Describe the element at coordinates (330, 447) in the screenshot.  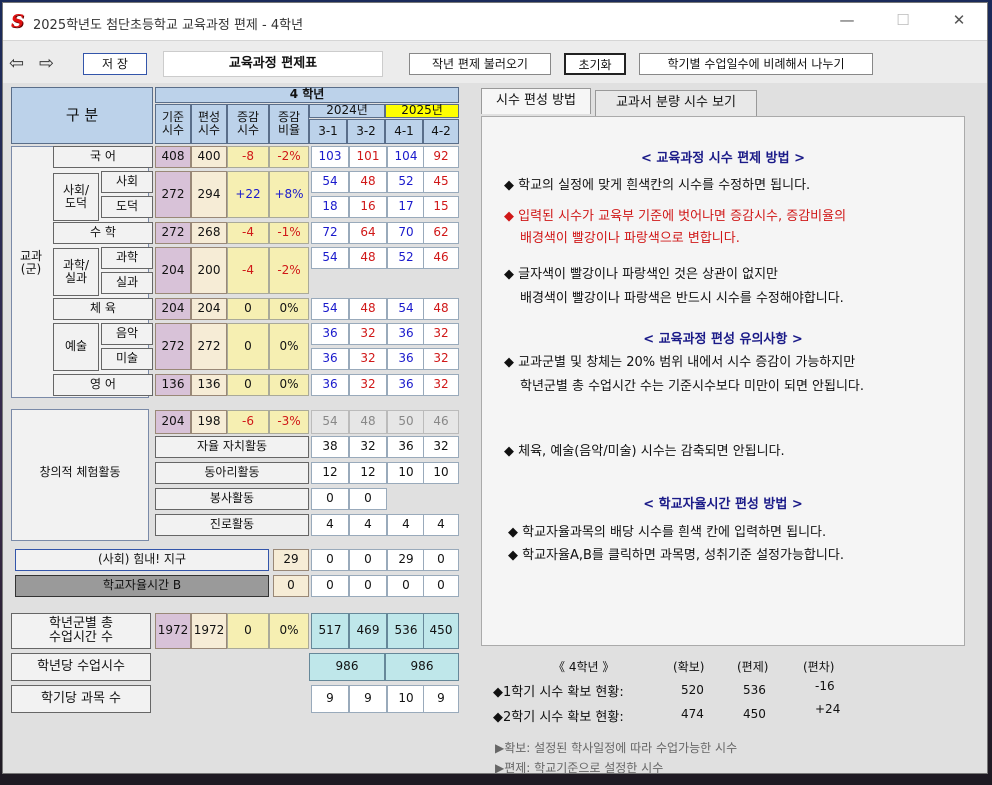
I see `hours-cell: 38` at that location.